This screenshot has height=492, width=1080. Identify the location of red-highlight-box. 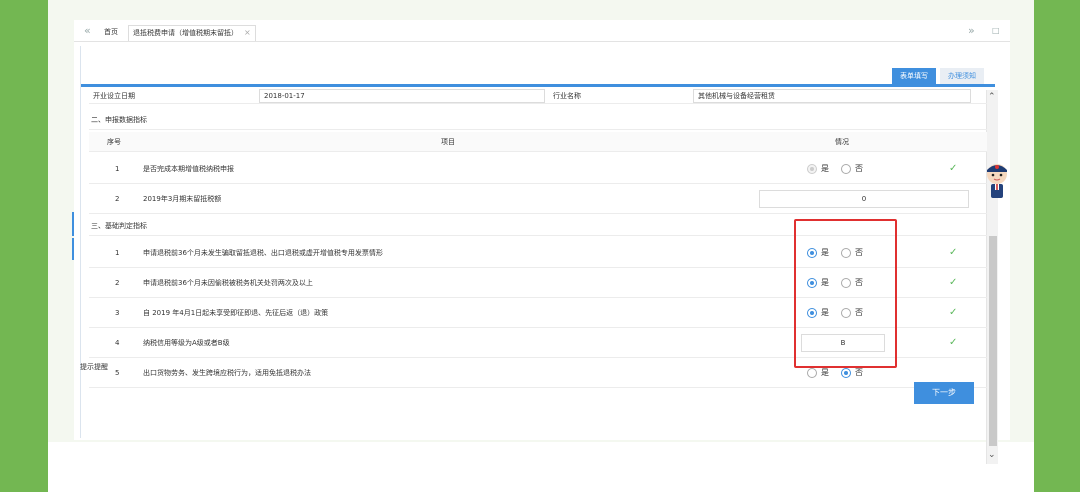
(845, 293).